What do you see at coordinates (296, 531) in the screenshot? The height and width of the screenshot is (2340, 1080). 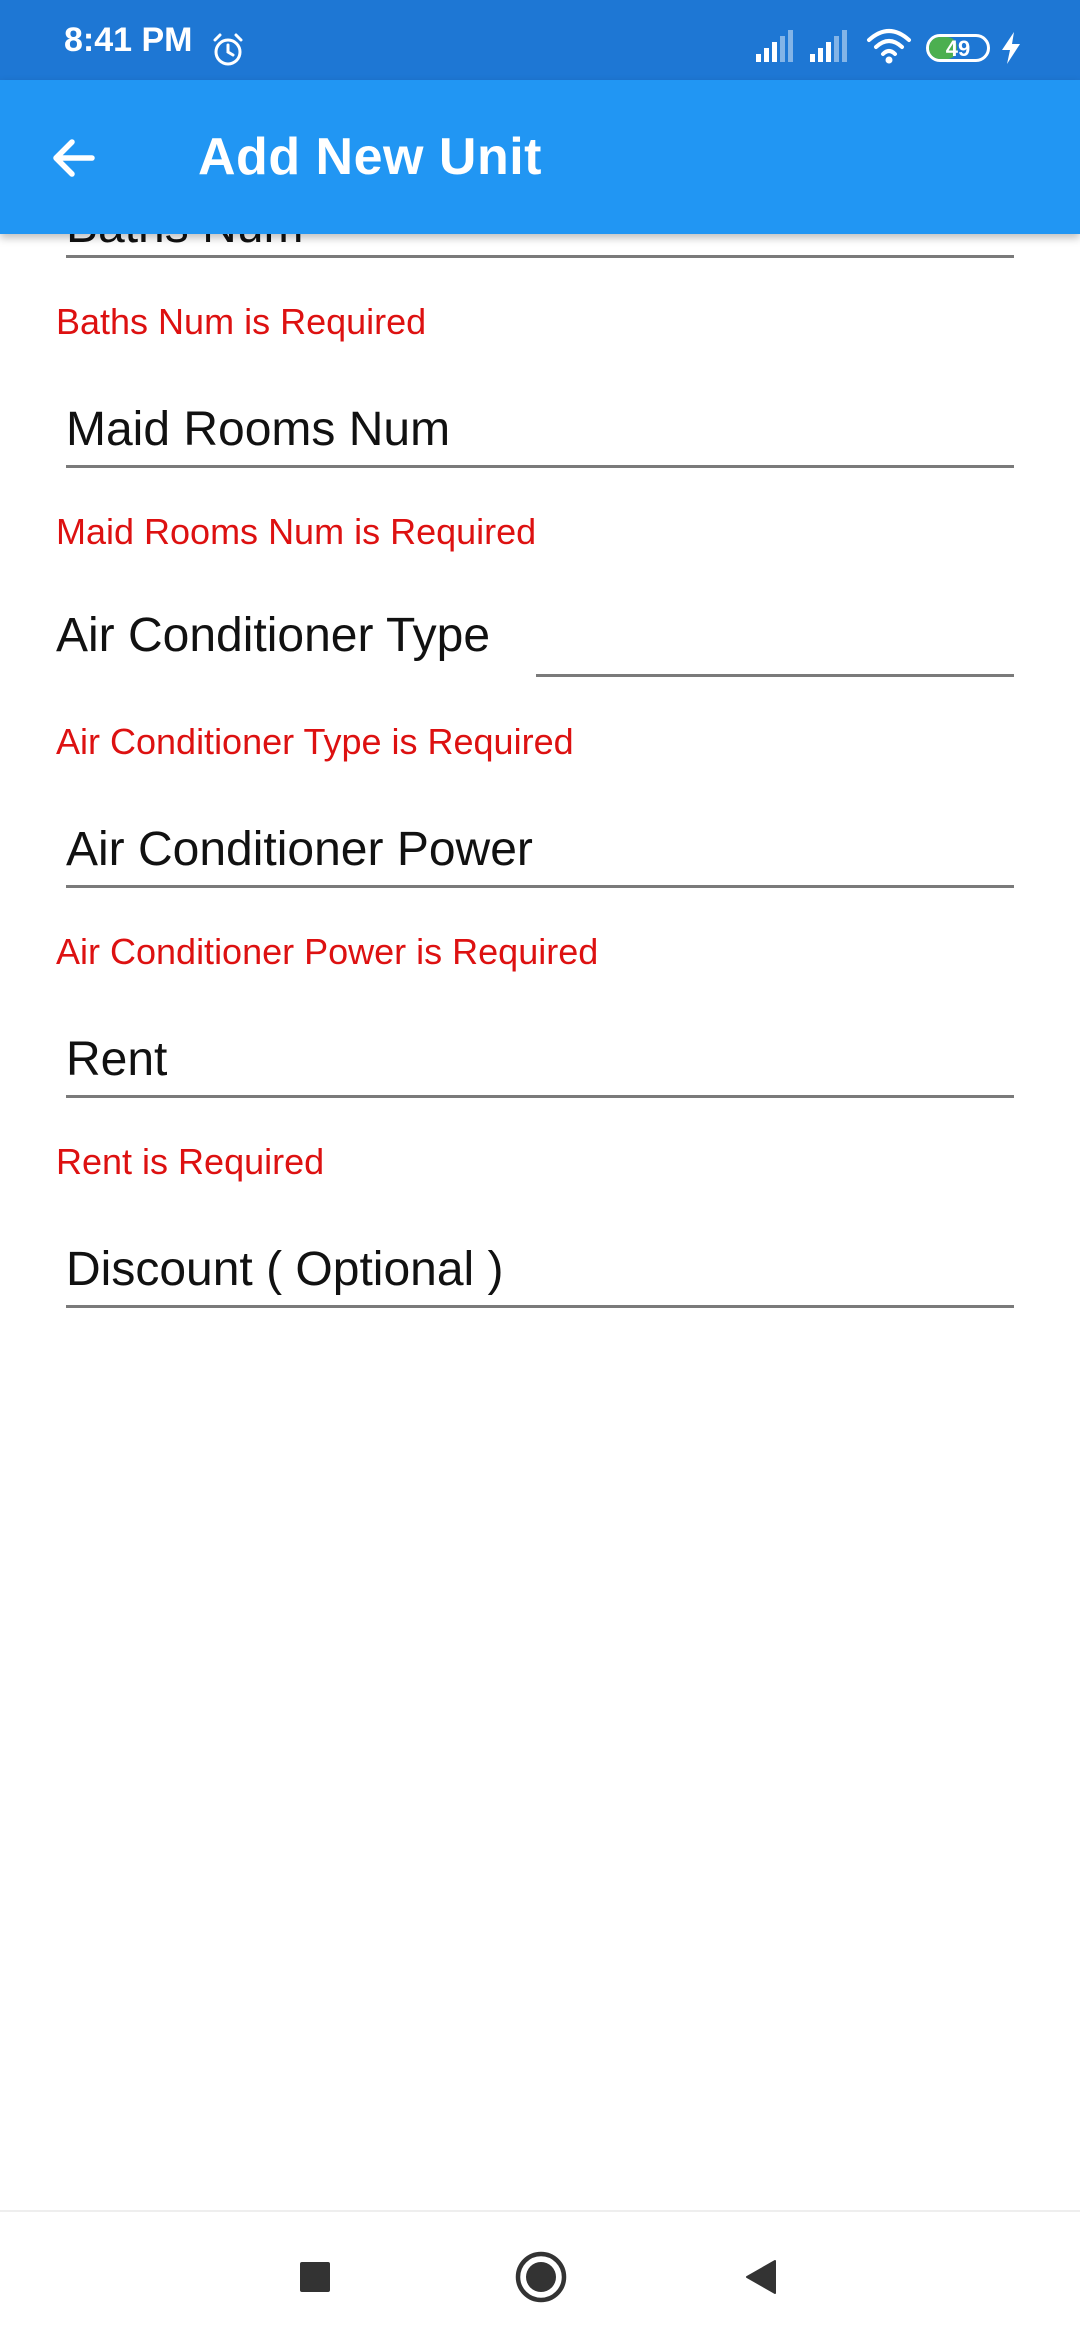 I see `maid-rooms-error: Maid Rooms Num is Required` at bounding box center [296, 531].